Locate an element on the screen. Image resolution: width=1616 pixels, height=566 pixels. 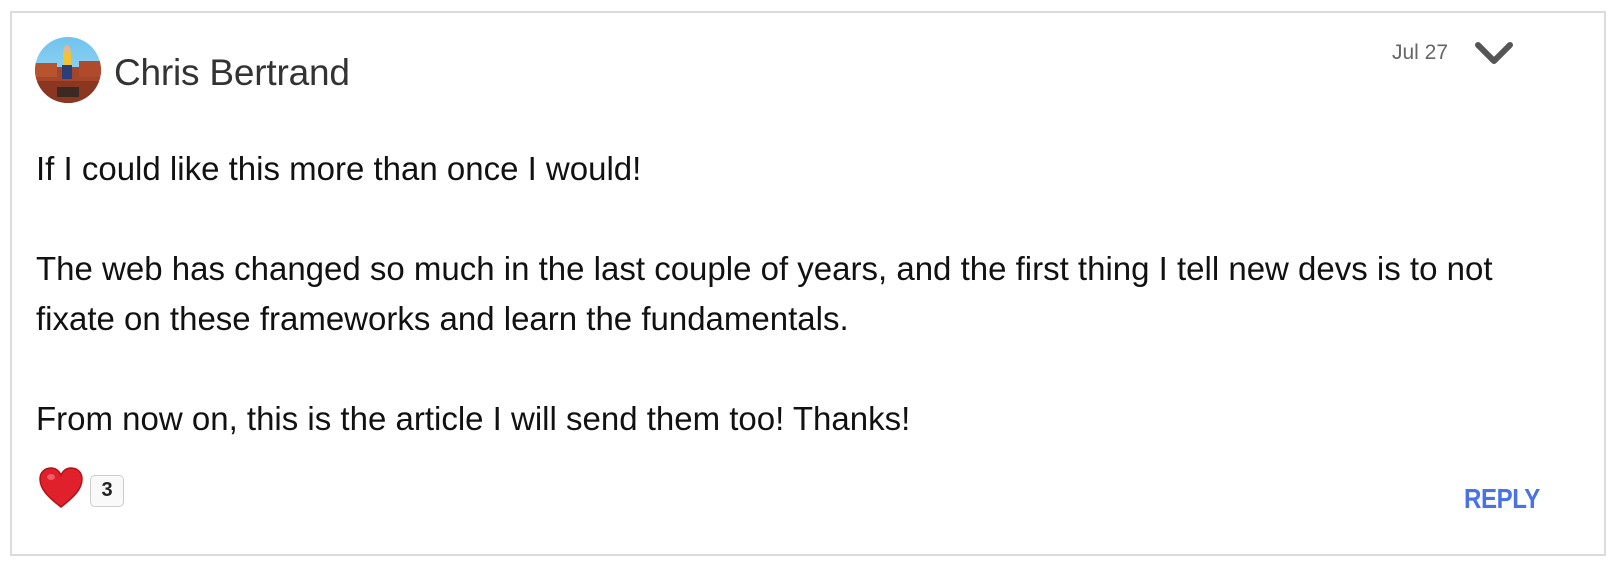
comment-menu-button is located at coordinates (1494, 53).